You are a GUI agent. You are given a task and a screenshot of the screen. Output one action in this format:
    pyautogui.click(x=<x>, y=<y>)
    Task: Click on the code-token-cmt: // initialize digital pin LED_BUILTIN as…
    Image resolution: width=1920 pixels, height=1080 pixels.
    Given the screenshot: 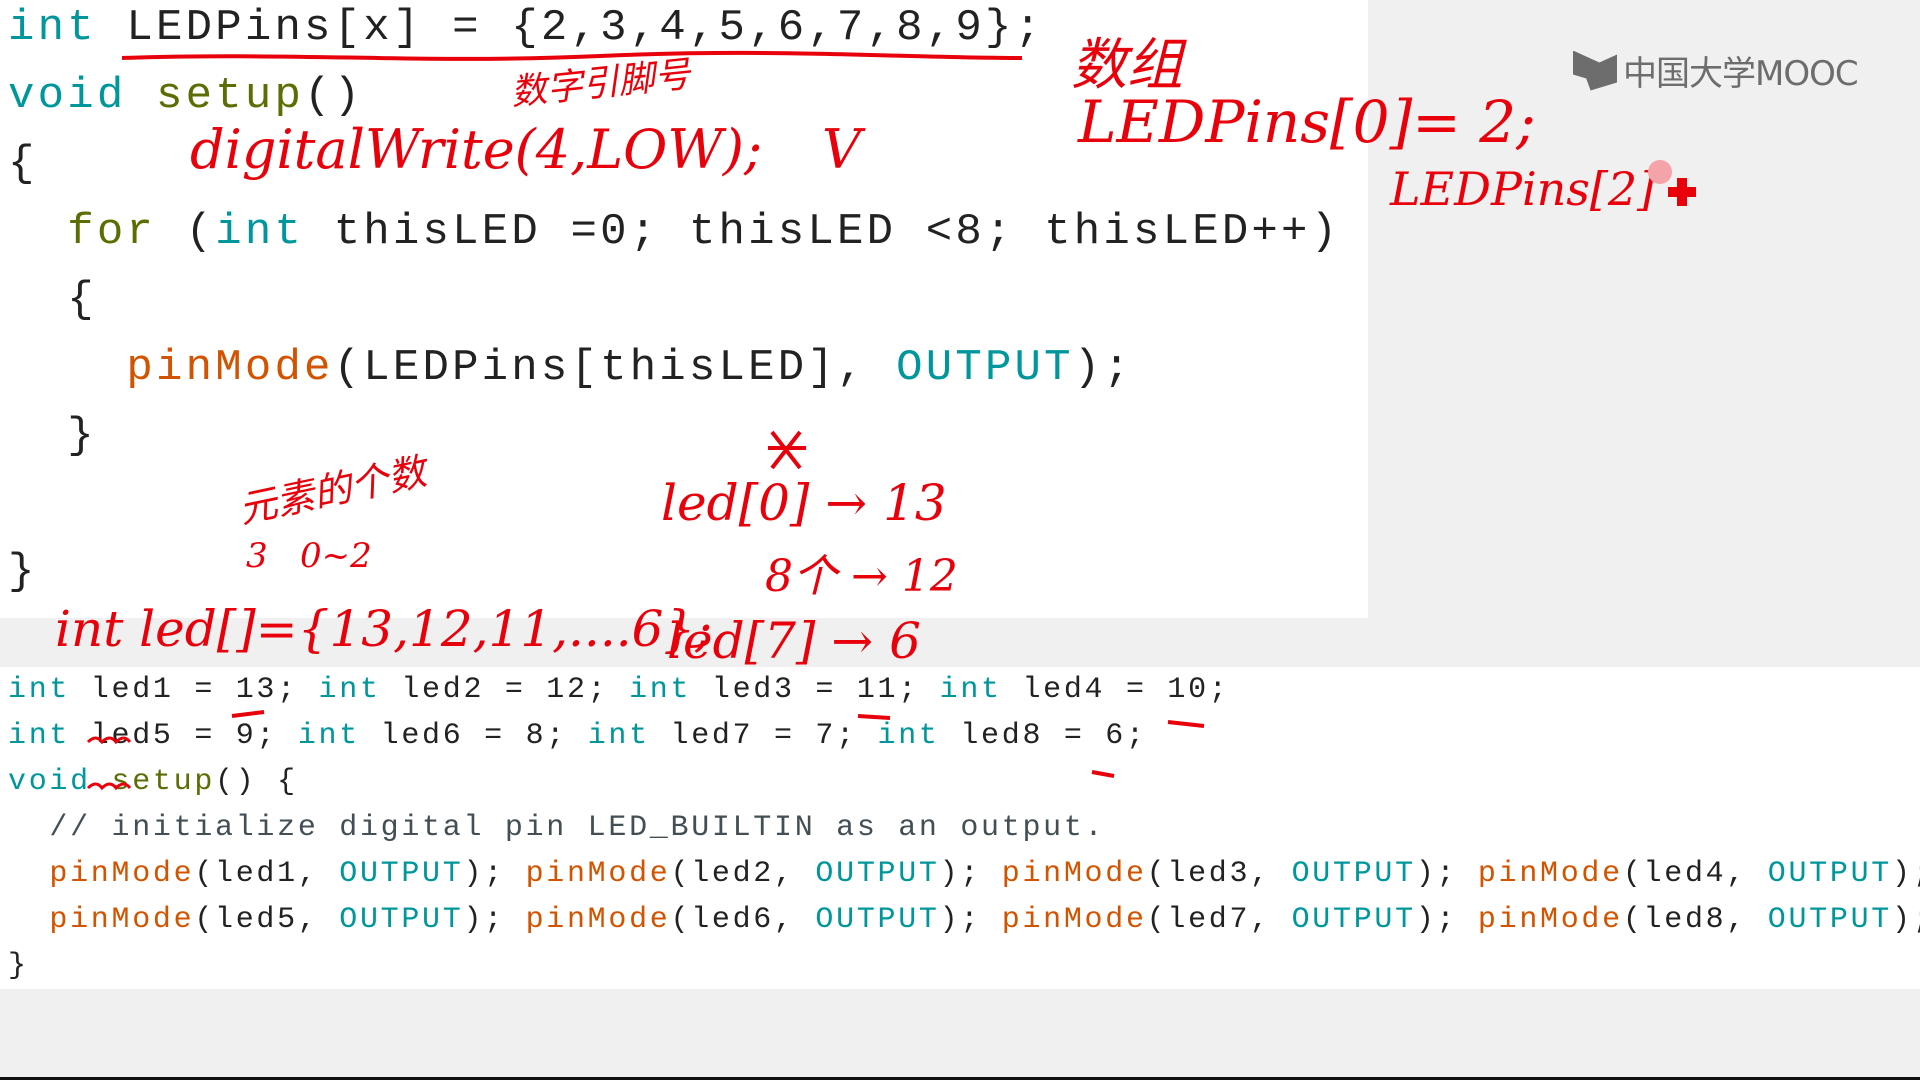 What is the action you would take?
    pyautogui.click(x=557, y=828)
    